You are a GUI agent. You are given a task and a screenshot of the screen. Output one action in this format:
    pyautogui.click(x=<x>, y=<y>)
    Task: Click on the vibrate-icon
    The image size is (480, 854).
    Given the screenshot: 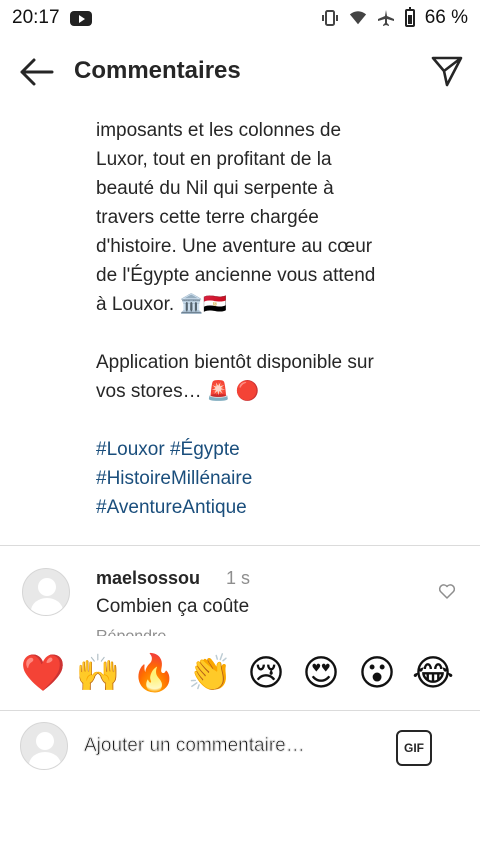 What is the action you would take?
    pyautogui.click(x=330, y=18)
    